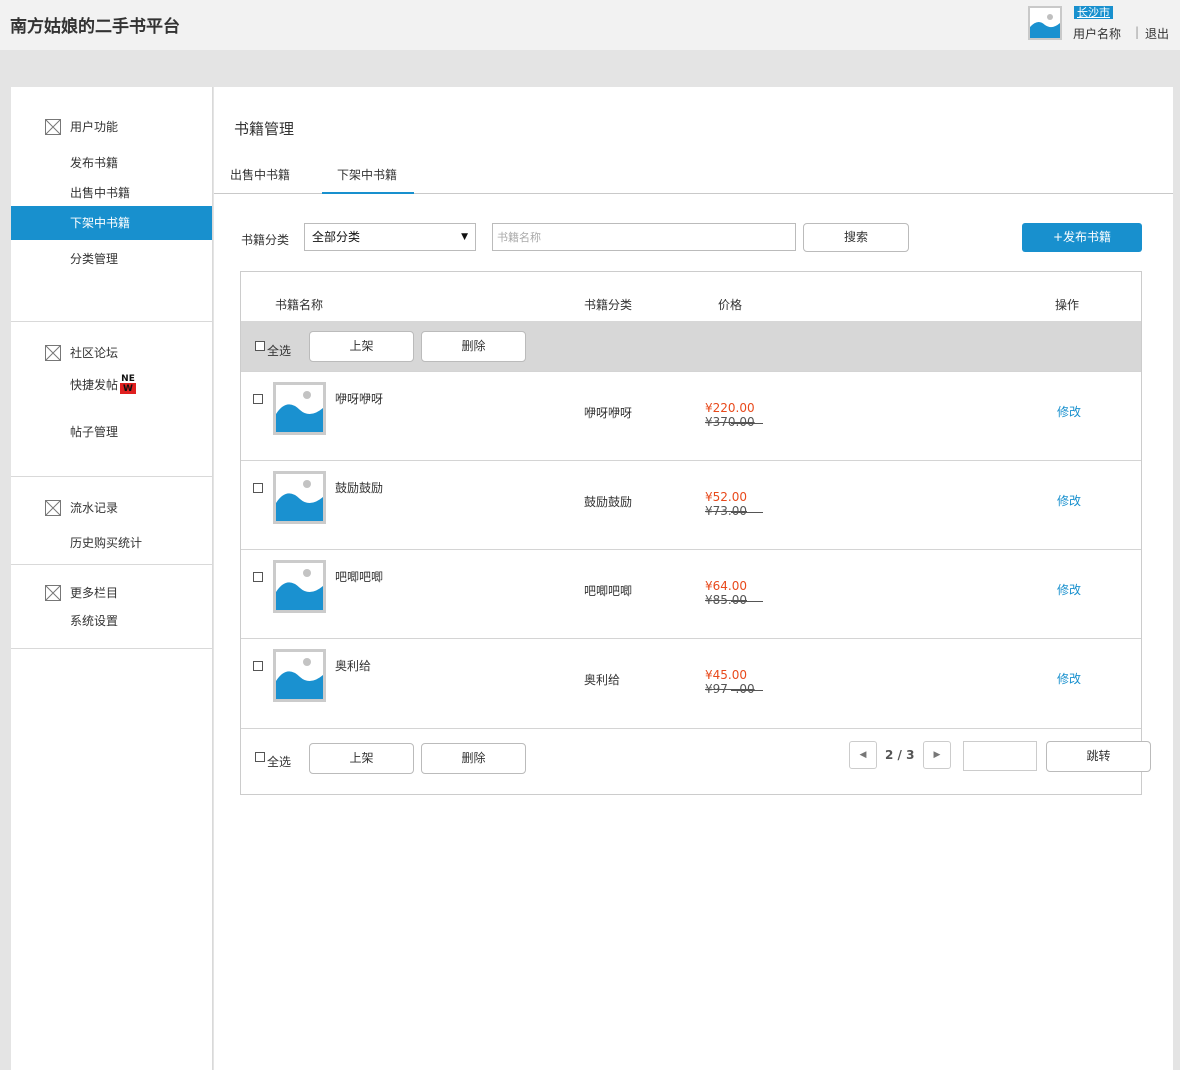 The image size is (1180, 1070). I want to click on category-filter-label: 书籍分类, so click(265, 240).